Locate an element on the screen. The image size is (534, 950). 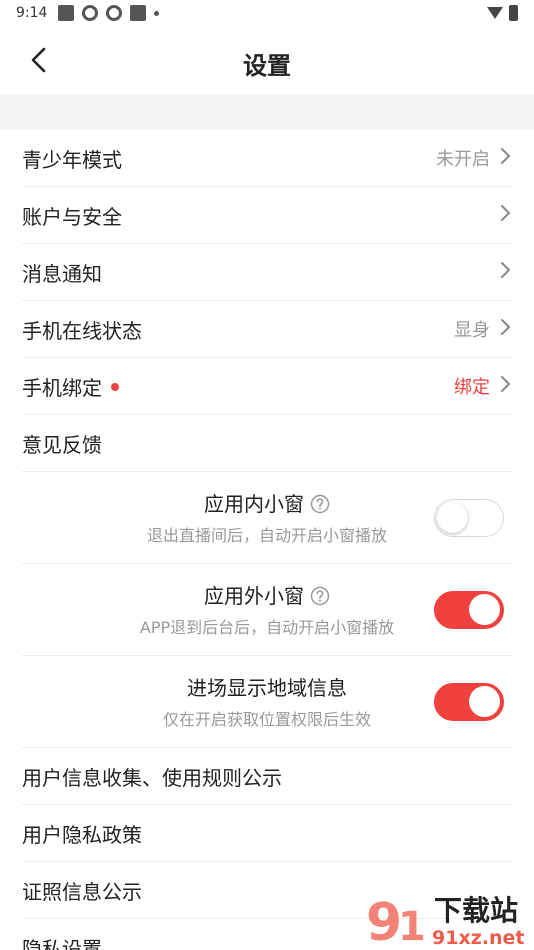
settings-row-privacy-policy: 用户隐私政策 is located at coordinates (267, 833).